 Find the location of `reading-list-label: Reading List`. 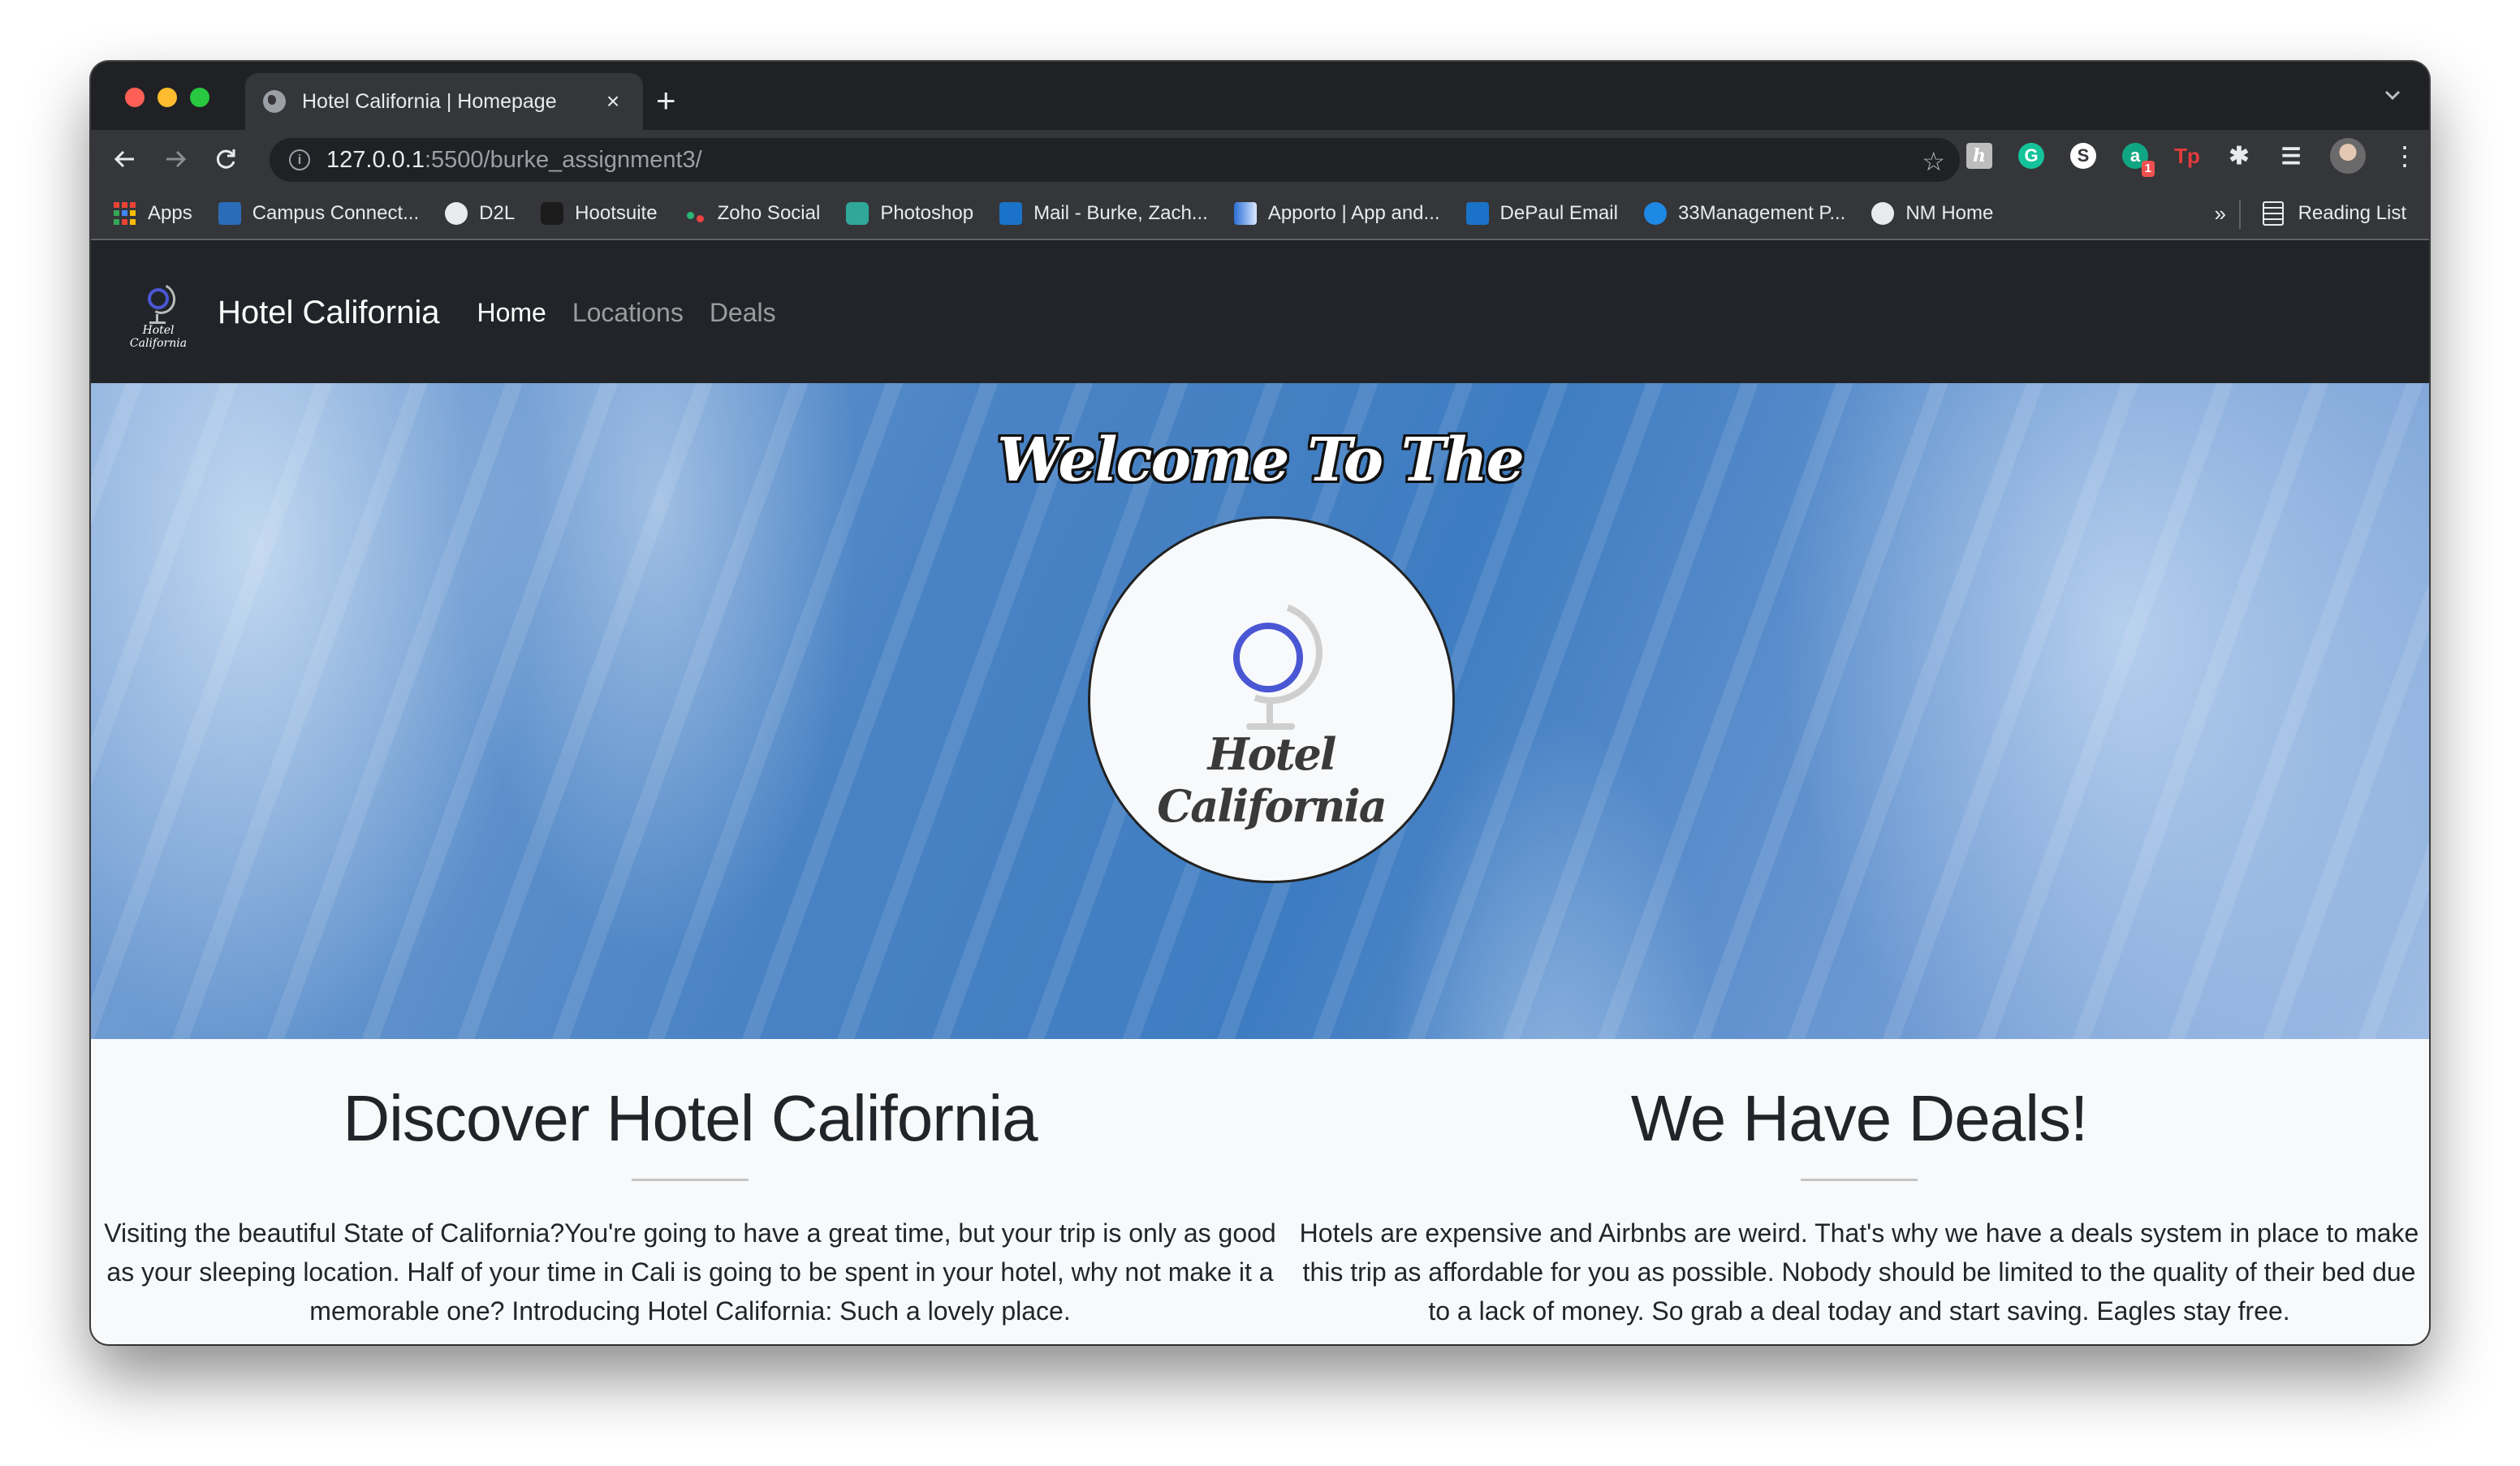

reading-list-label: Reading List is located at coordinates (2352, 213).